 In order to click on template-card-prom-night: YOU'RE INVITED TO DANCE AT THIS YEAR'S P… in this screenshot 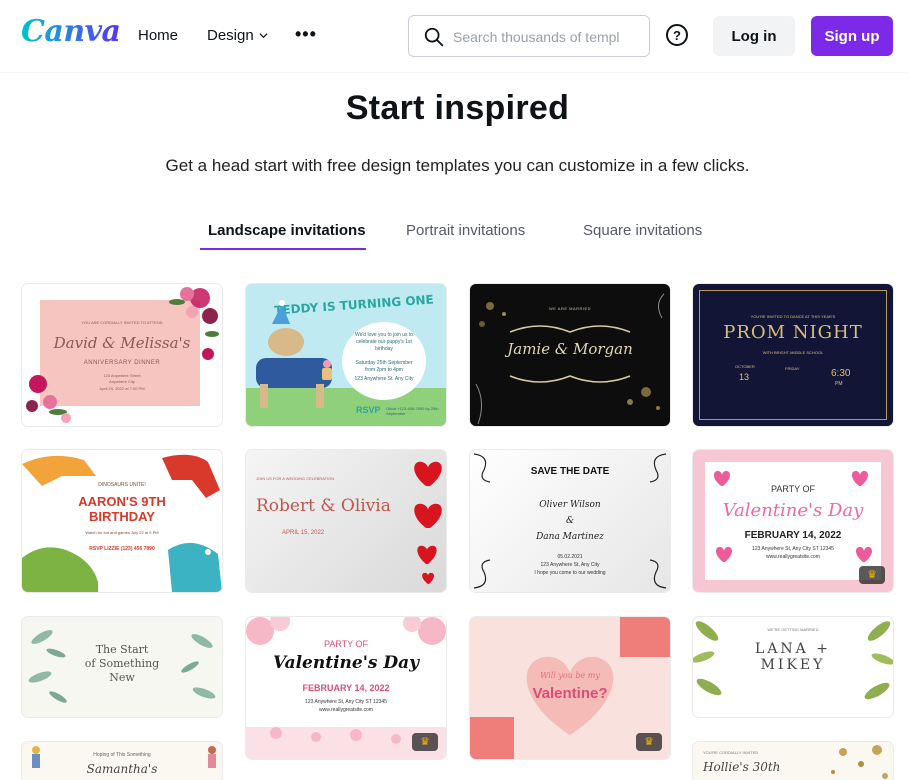, I will do `click(793, 355)`.